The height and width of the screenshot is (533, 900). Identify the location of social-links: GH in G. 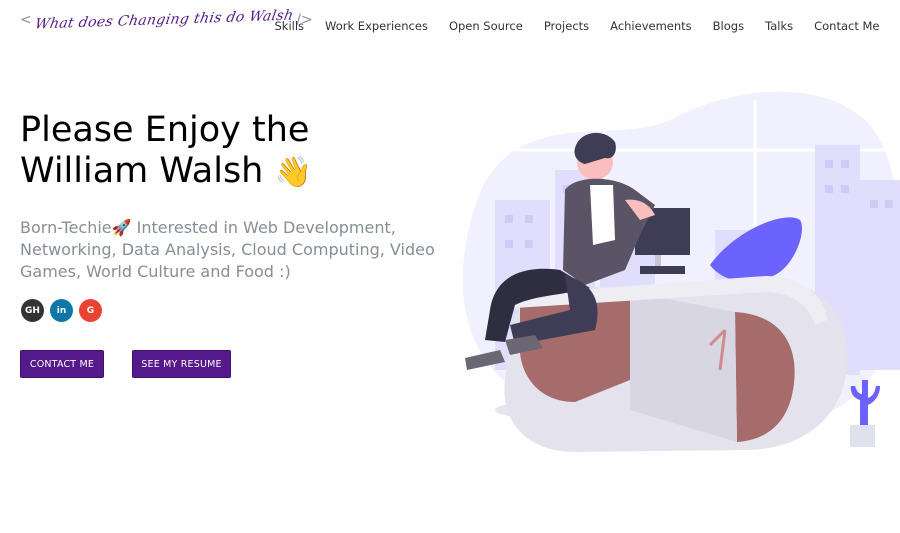
(61, 310).